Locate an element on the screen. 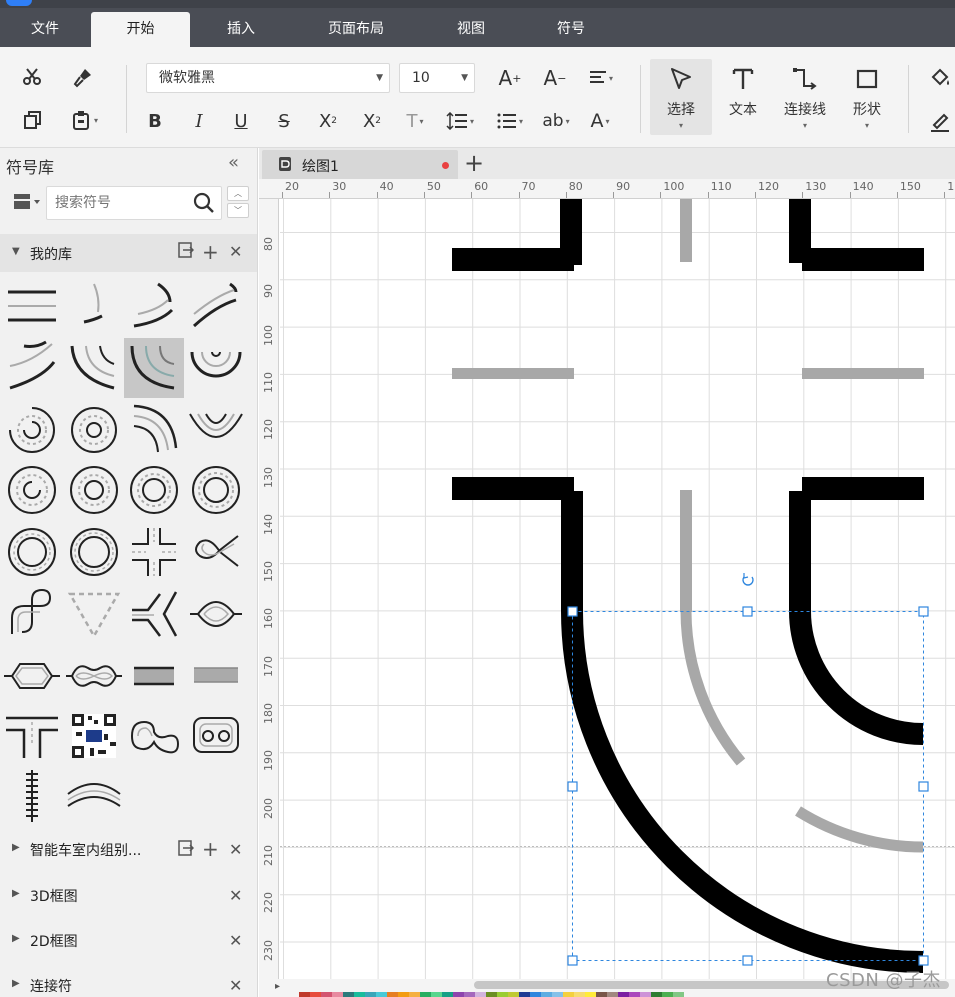 This screenshot has height=997, width=955. bold-icon: B is located at coordinates (155, 121).